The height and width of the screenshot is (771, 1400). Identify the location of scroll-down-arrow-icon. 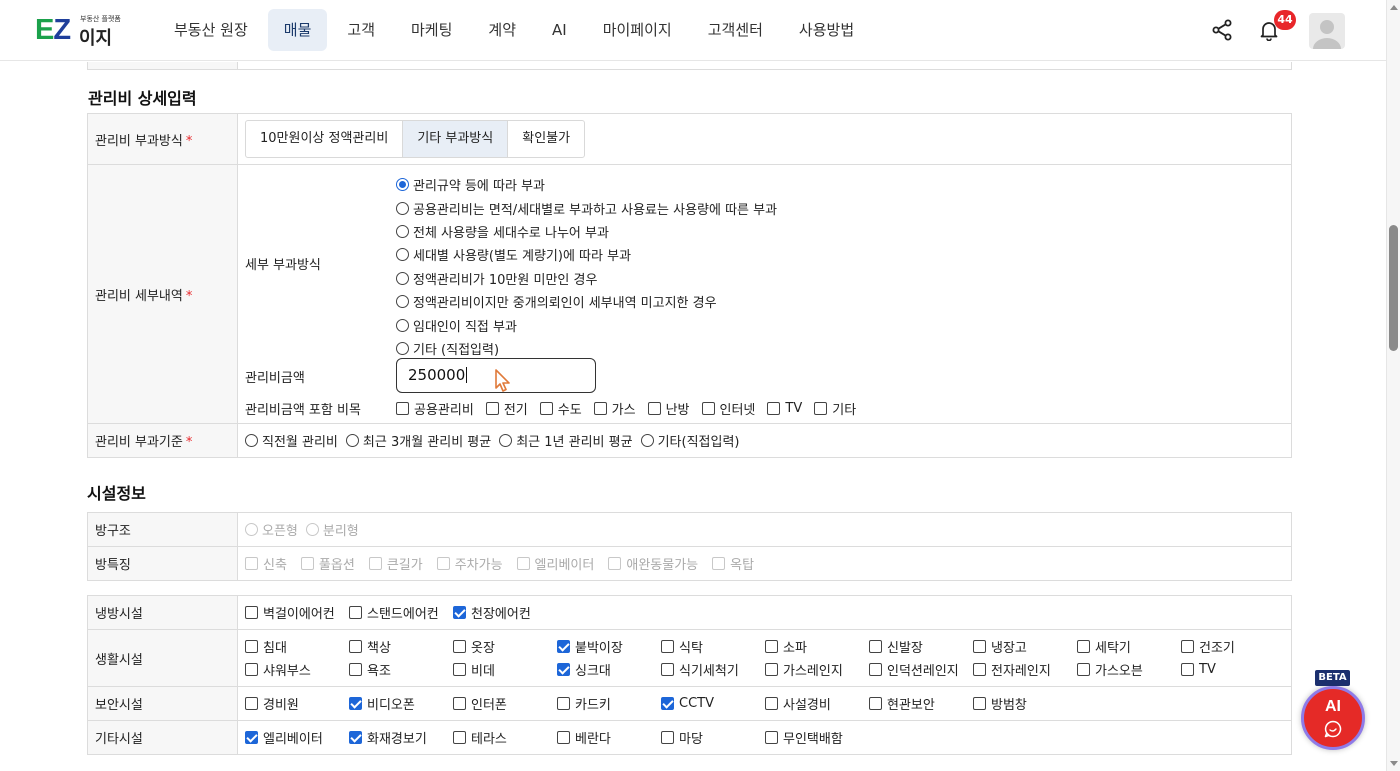
(1394, 763).